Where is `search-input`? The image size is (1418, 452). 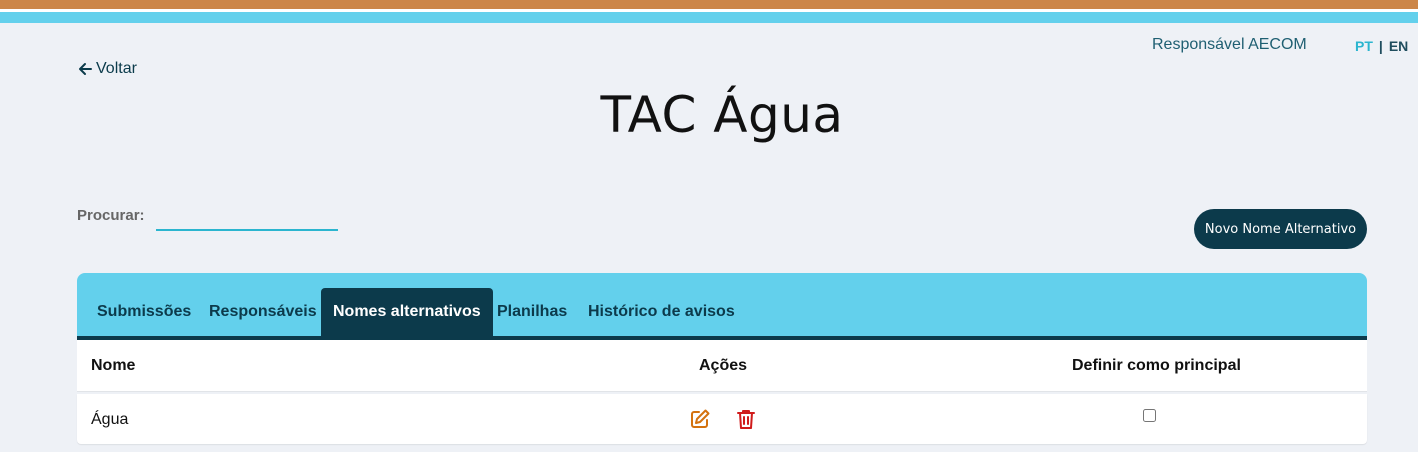 search-input is located at coordinates (247, 218).